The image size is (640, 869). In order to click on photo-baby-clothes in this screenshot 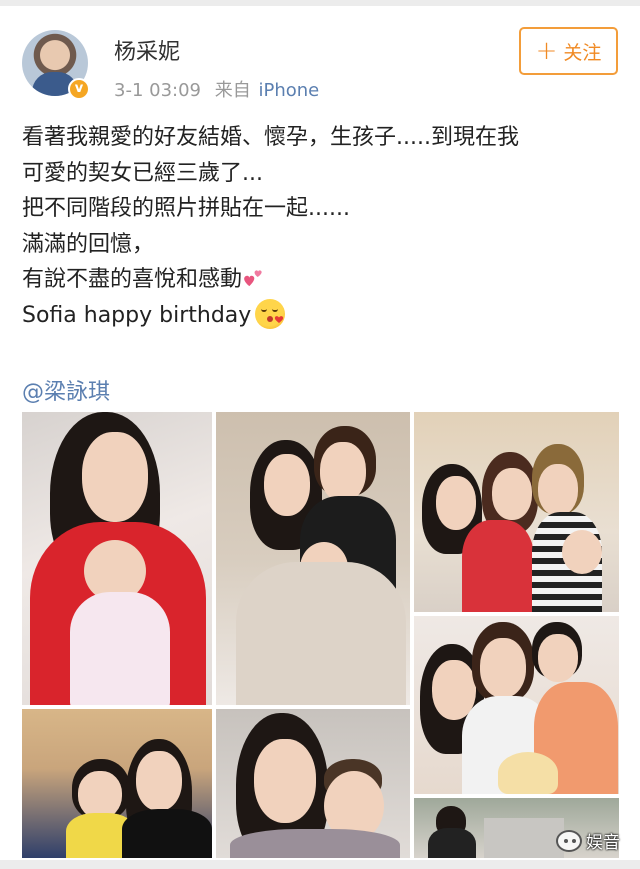, I will do `click(120, 648)`.